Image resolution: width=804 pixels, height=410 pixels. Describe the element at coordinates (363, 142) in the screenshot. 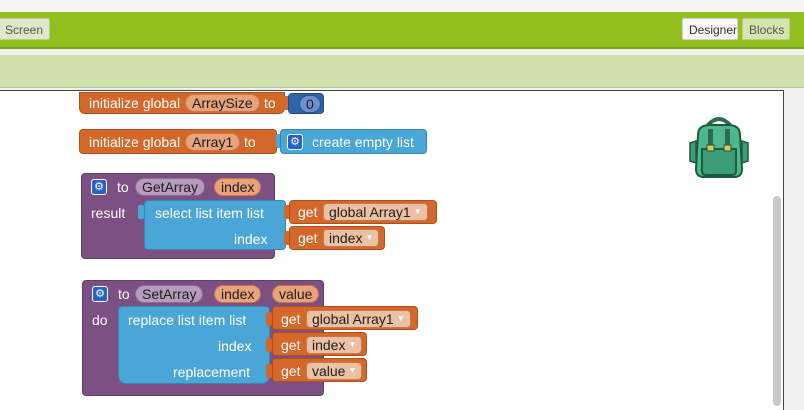

I see `create-empty-list-label: create empty list` at that location.